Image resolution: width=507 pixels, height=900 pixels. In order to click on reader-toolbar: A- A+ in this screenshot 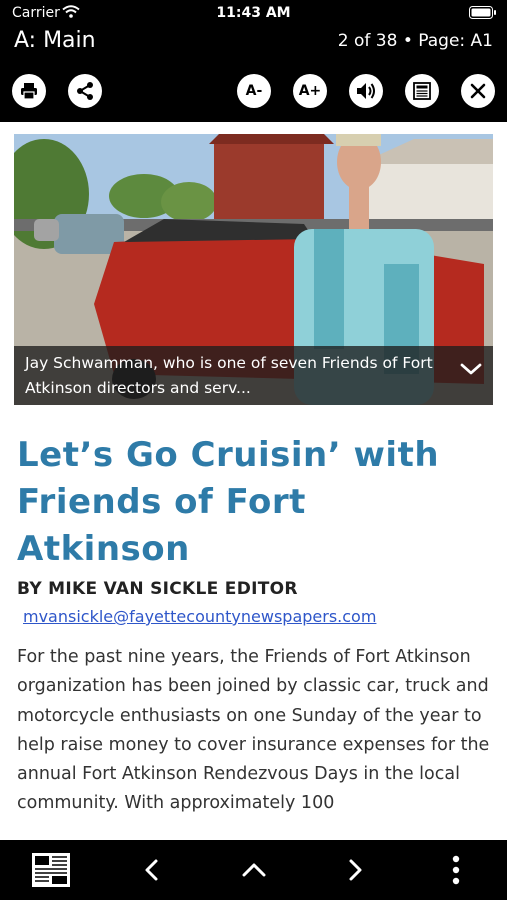, I will do `click(253, 91)`.